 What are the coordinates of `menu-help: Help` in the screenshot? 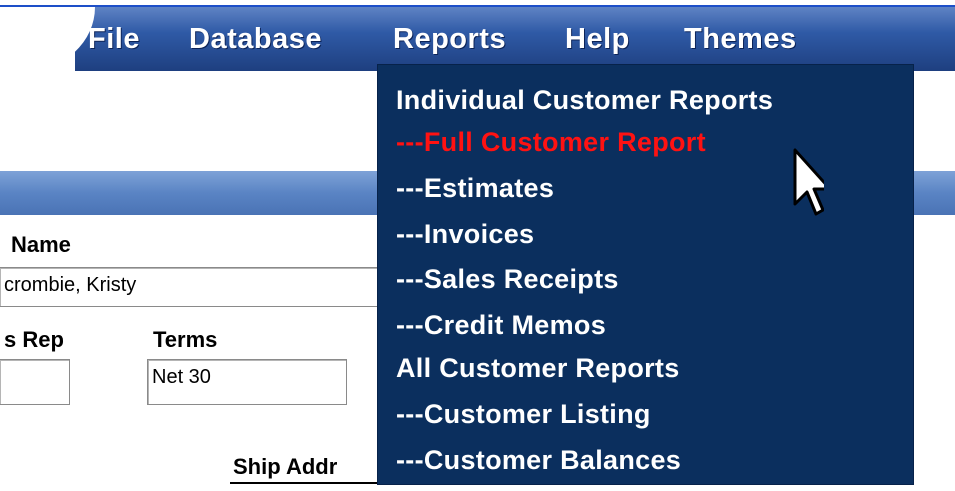 It's located at (597, 39).